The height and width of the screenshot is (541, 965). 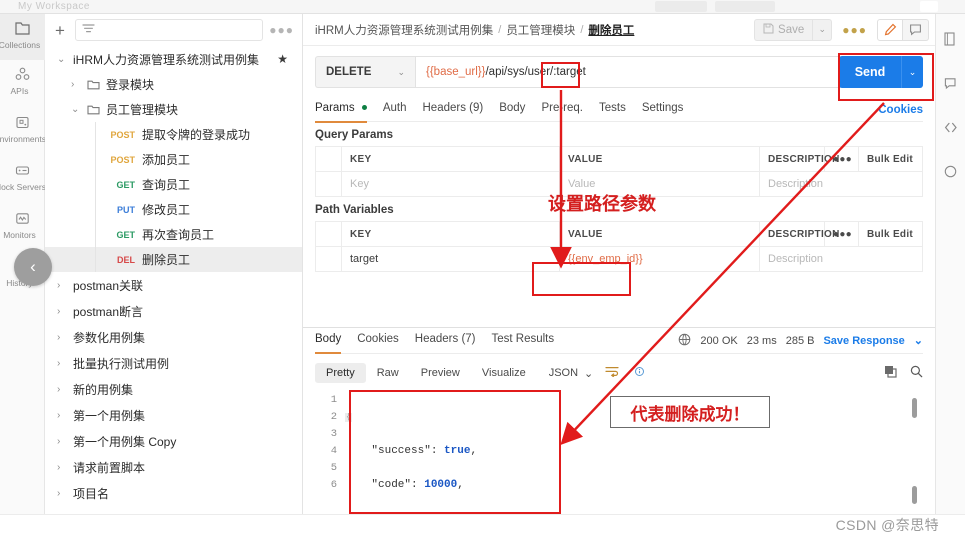 I want to click on sidebar-filter-input, so click(x=169, y=30).